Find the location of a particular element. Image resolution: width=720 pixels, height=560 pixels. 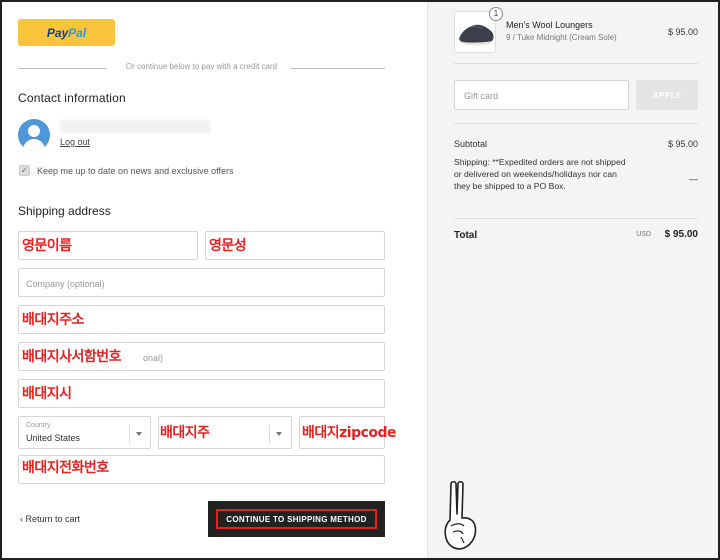

shipping-heading: Shipping address is located at coordinates (64, 211).